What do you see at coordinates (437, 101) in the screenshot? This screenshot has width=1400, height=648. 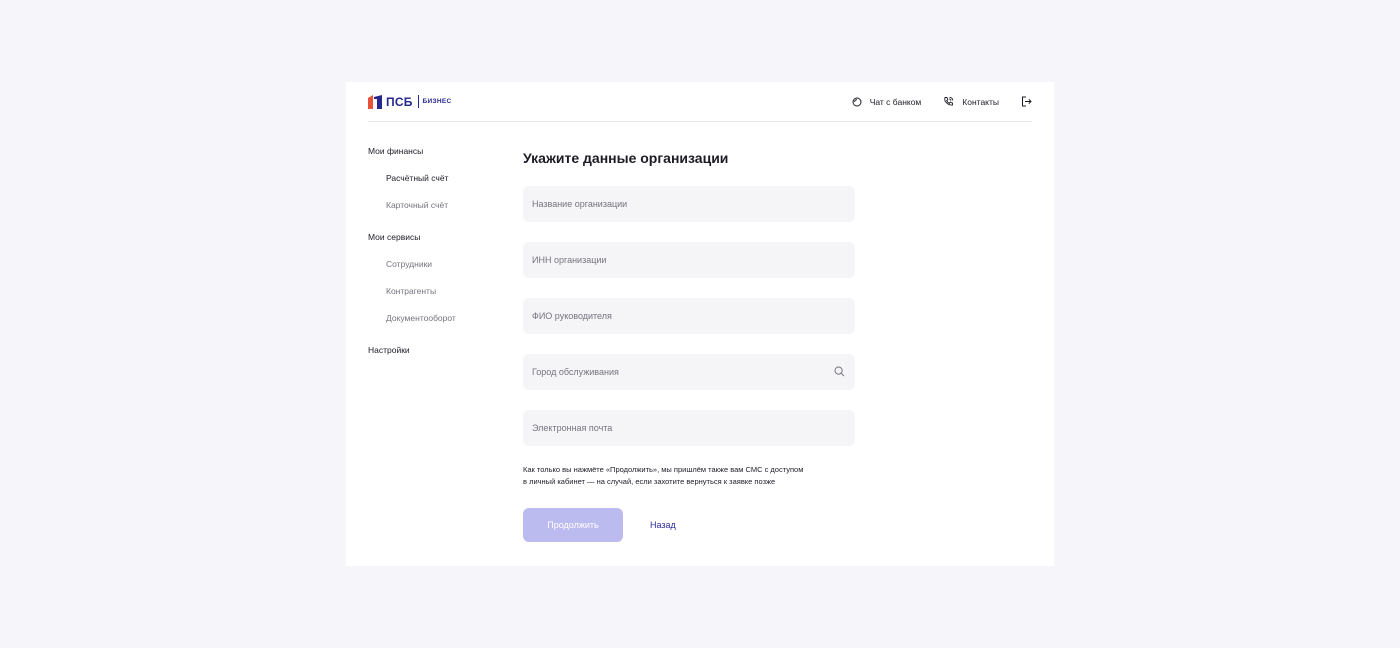 I see `logo-subtitle: БИЗНЕС` at bounding box center [437, 101].